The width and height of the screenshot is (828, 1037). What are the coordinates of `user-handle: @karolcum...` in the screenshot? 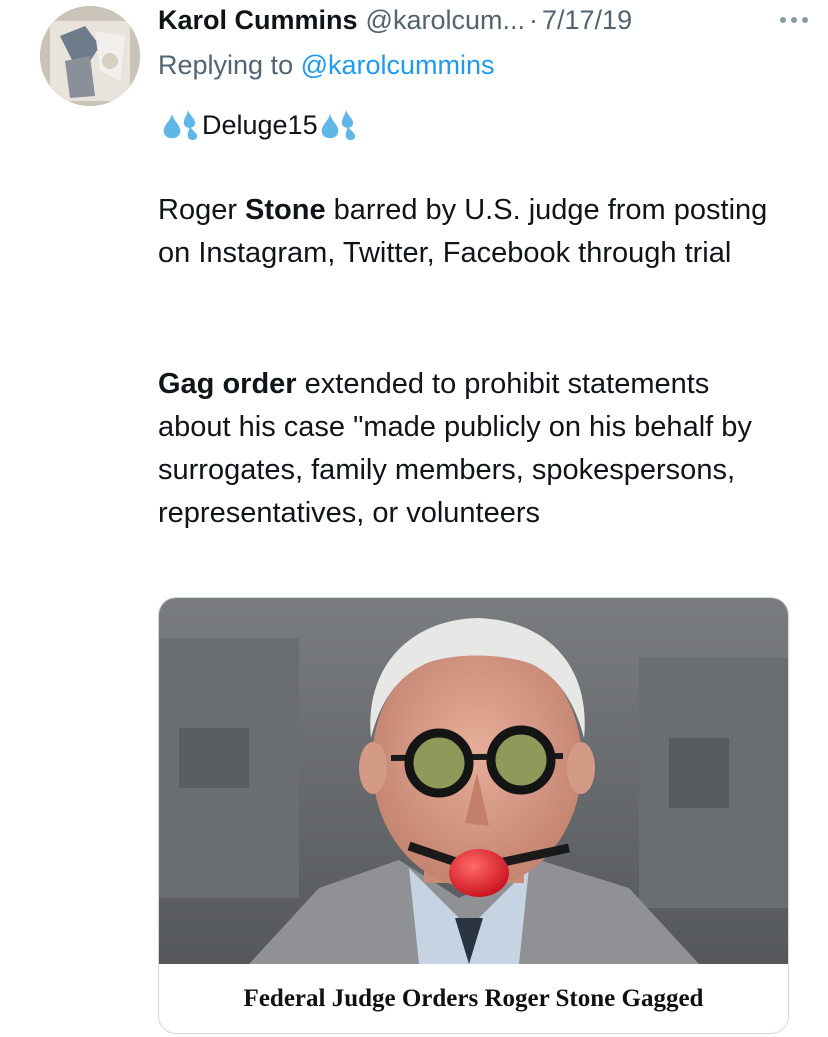 It's located at (445, 20).